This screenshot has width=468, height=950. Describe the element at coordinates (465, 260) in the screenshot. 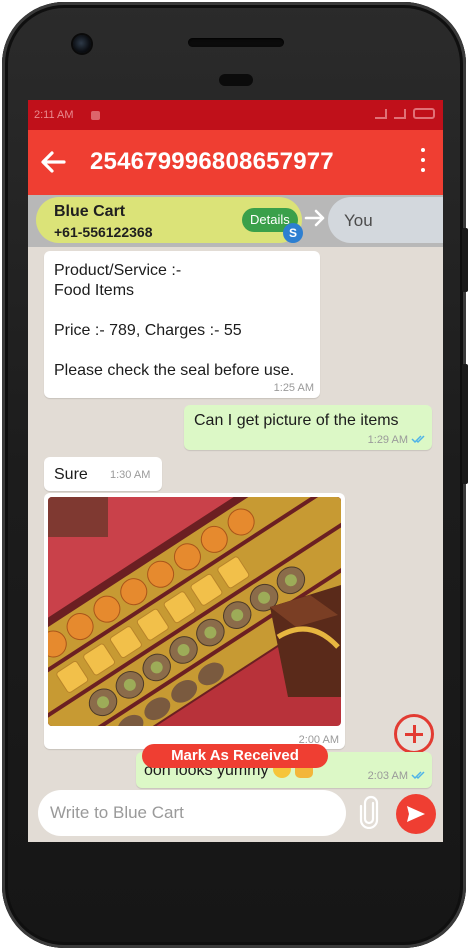

I see `power-button` at that location.